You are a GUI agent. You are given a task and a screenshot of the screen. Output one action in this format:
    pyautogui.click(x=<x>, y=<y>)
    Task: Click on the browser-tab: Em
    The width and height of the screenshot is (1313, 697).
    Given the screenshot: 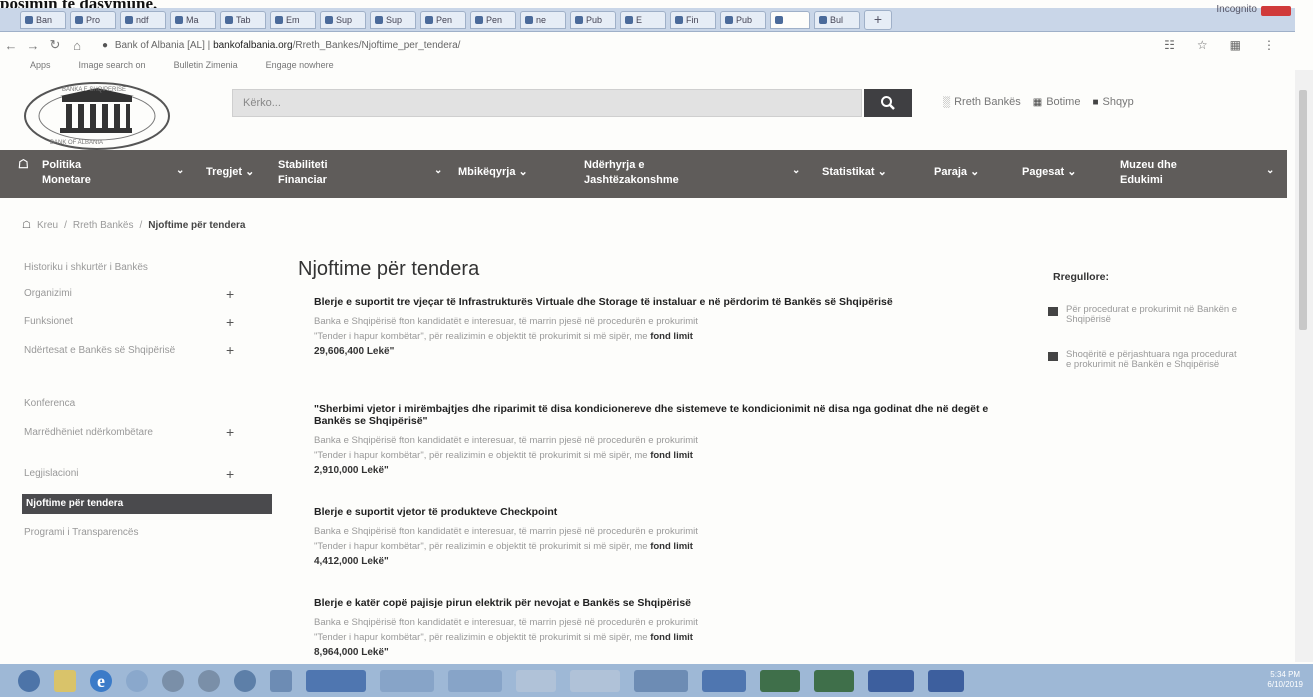 What is the action you would take?
    pyautogui.click(x=293, y=19)
    